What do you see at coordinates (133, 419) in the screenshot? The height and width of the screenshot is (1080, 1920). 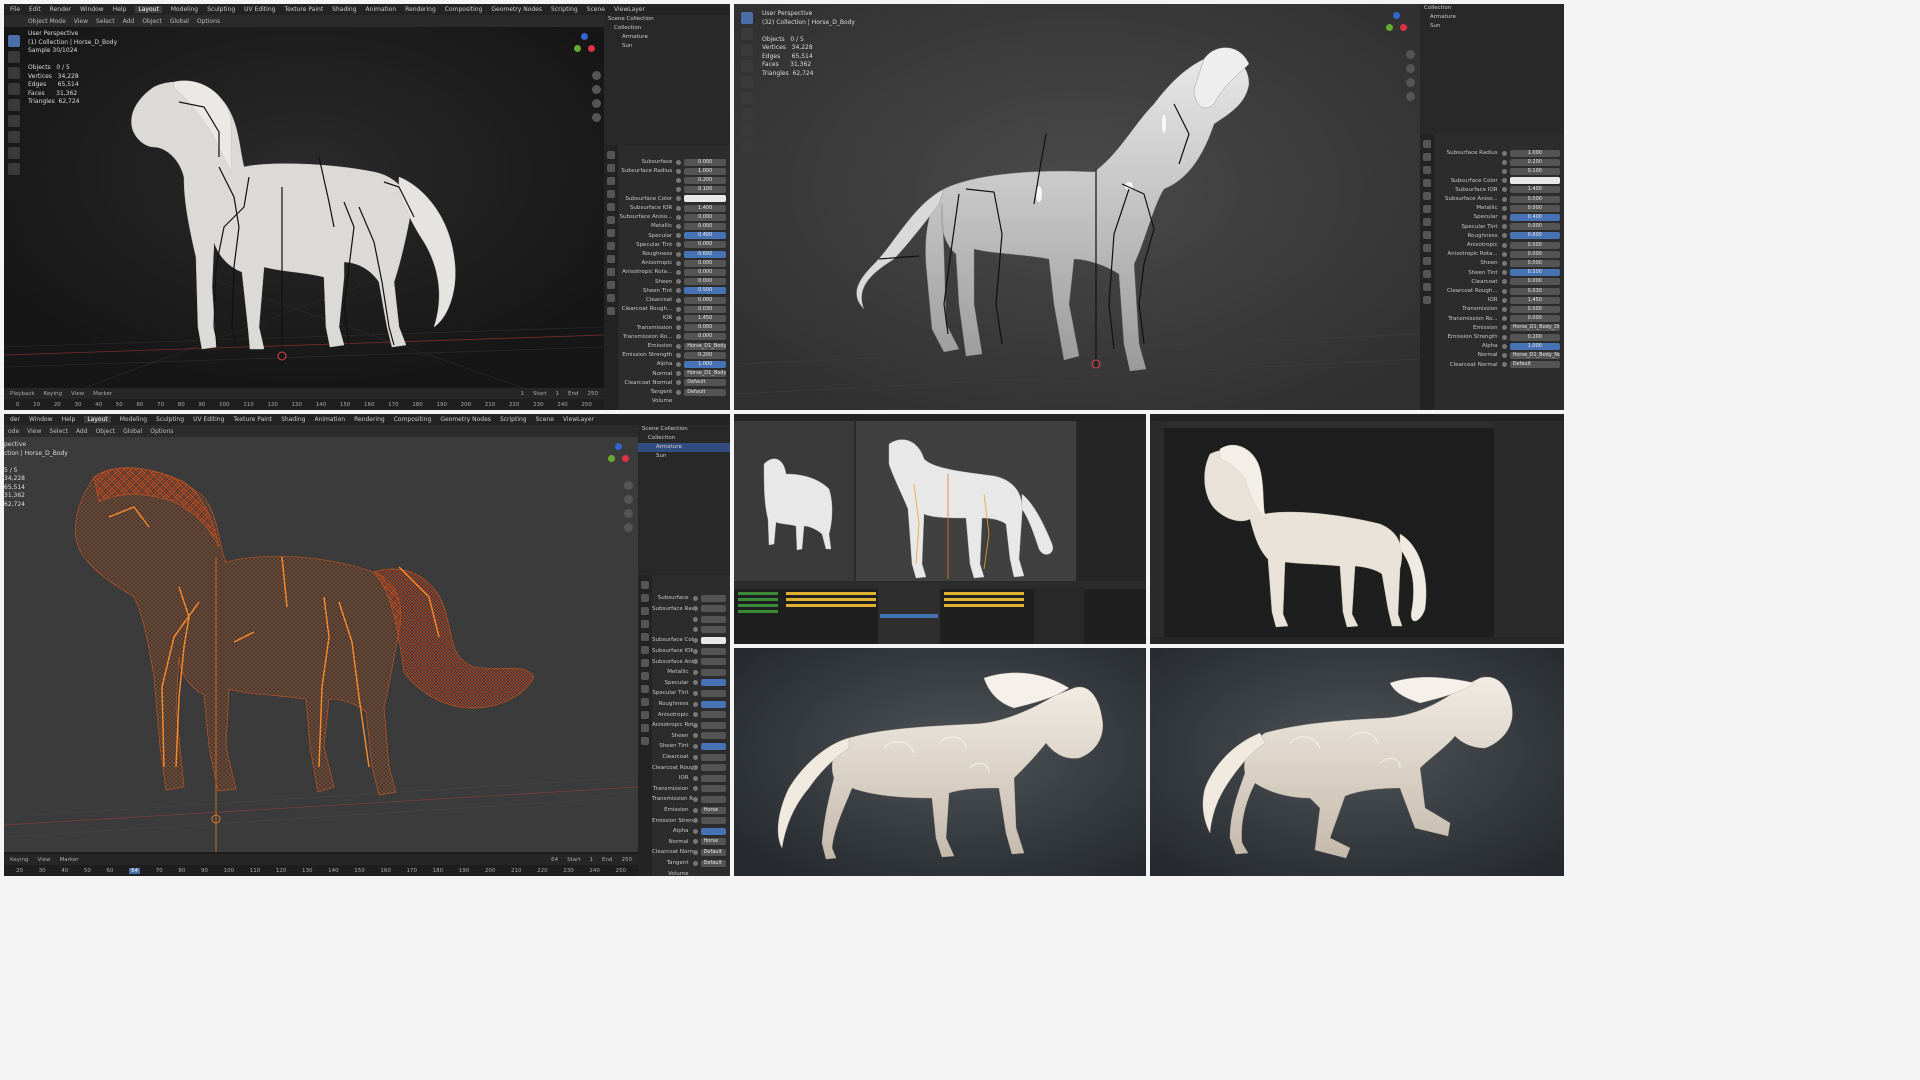 I see `menu-item: Modeling` at bounding box center [133, 419].